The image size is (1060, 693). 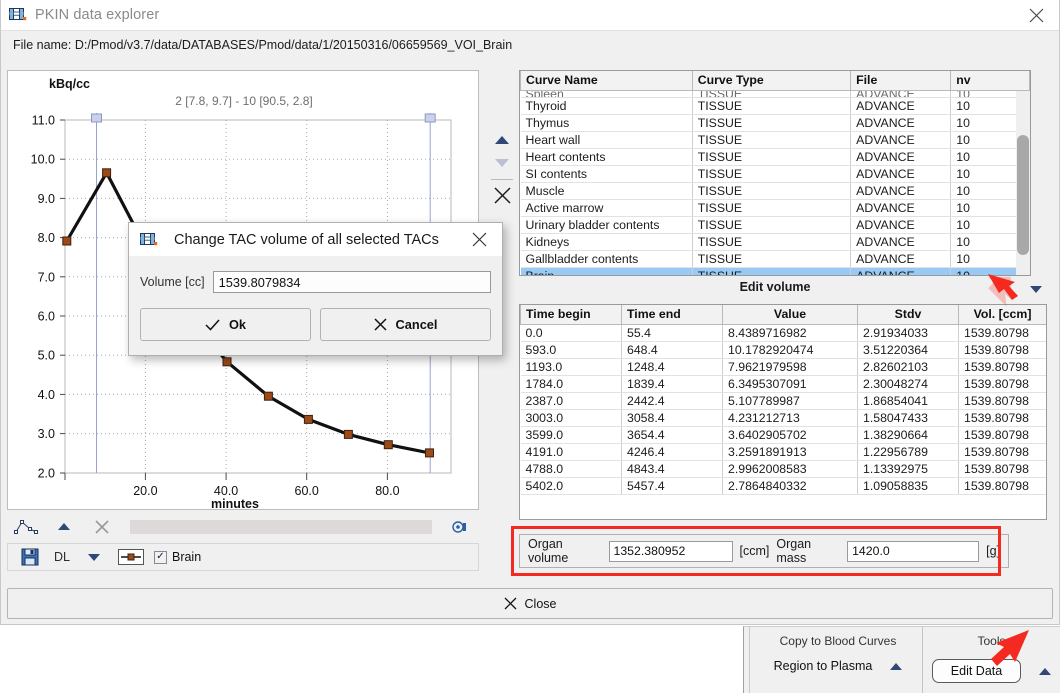 What do you see at coordinates (754, 551) in the screenshot?
I see `organ-volume-unit: [ccm]` at bounding box center [754, 551].